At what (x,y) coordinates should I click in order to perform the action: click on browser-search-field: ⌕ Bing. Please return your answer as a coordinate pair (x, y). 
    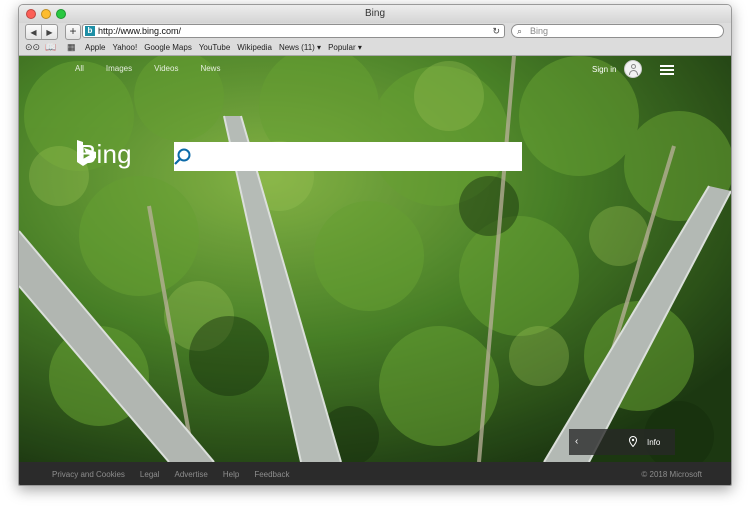
    Looking at the image, I should click on (617, 31).